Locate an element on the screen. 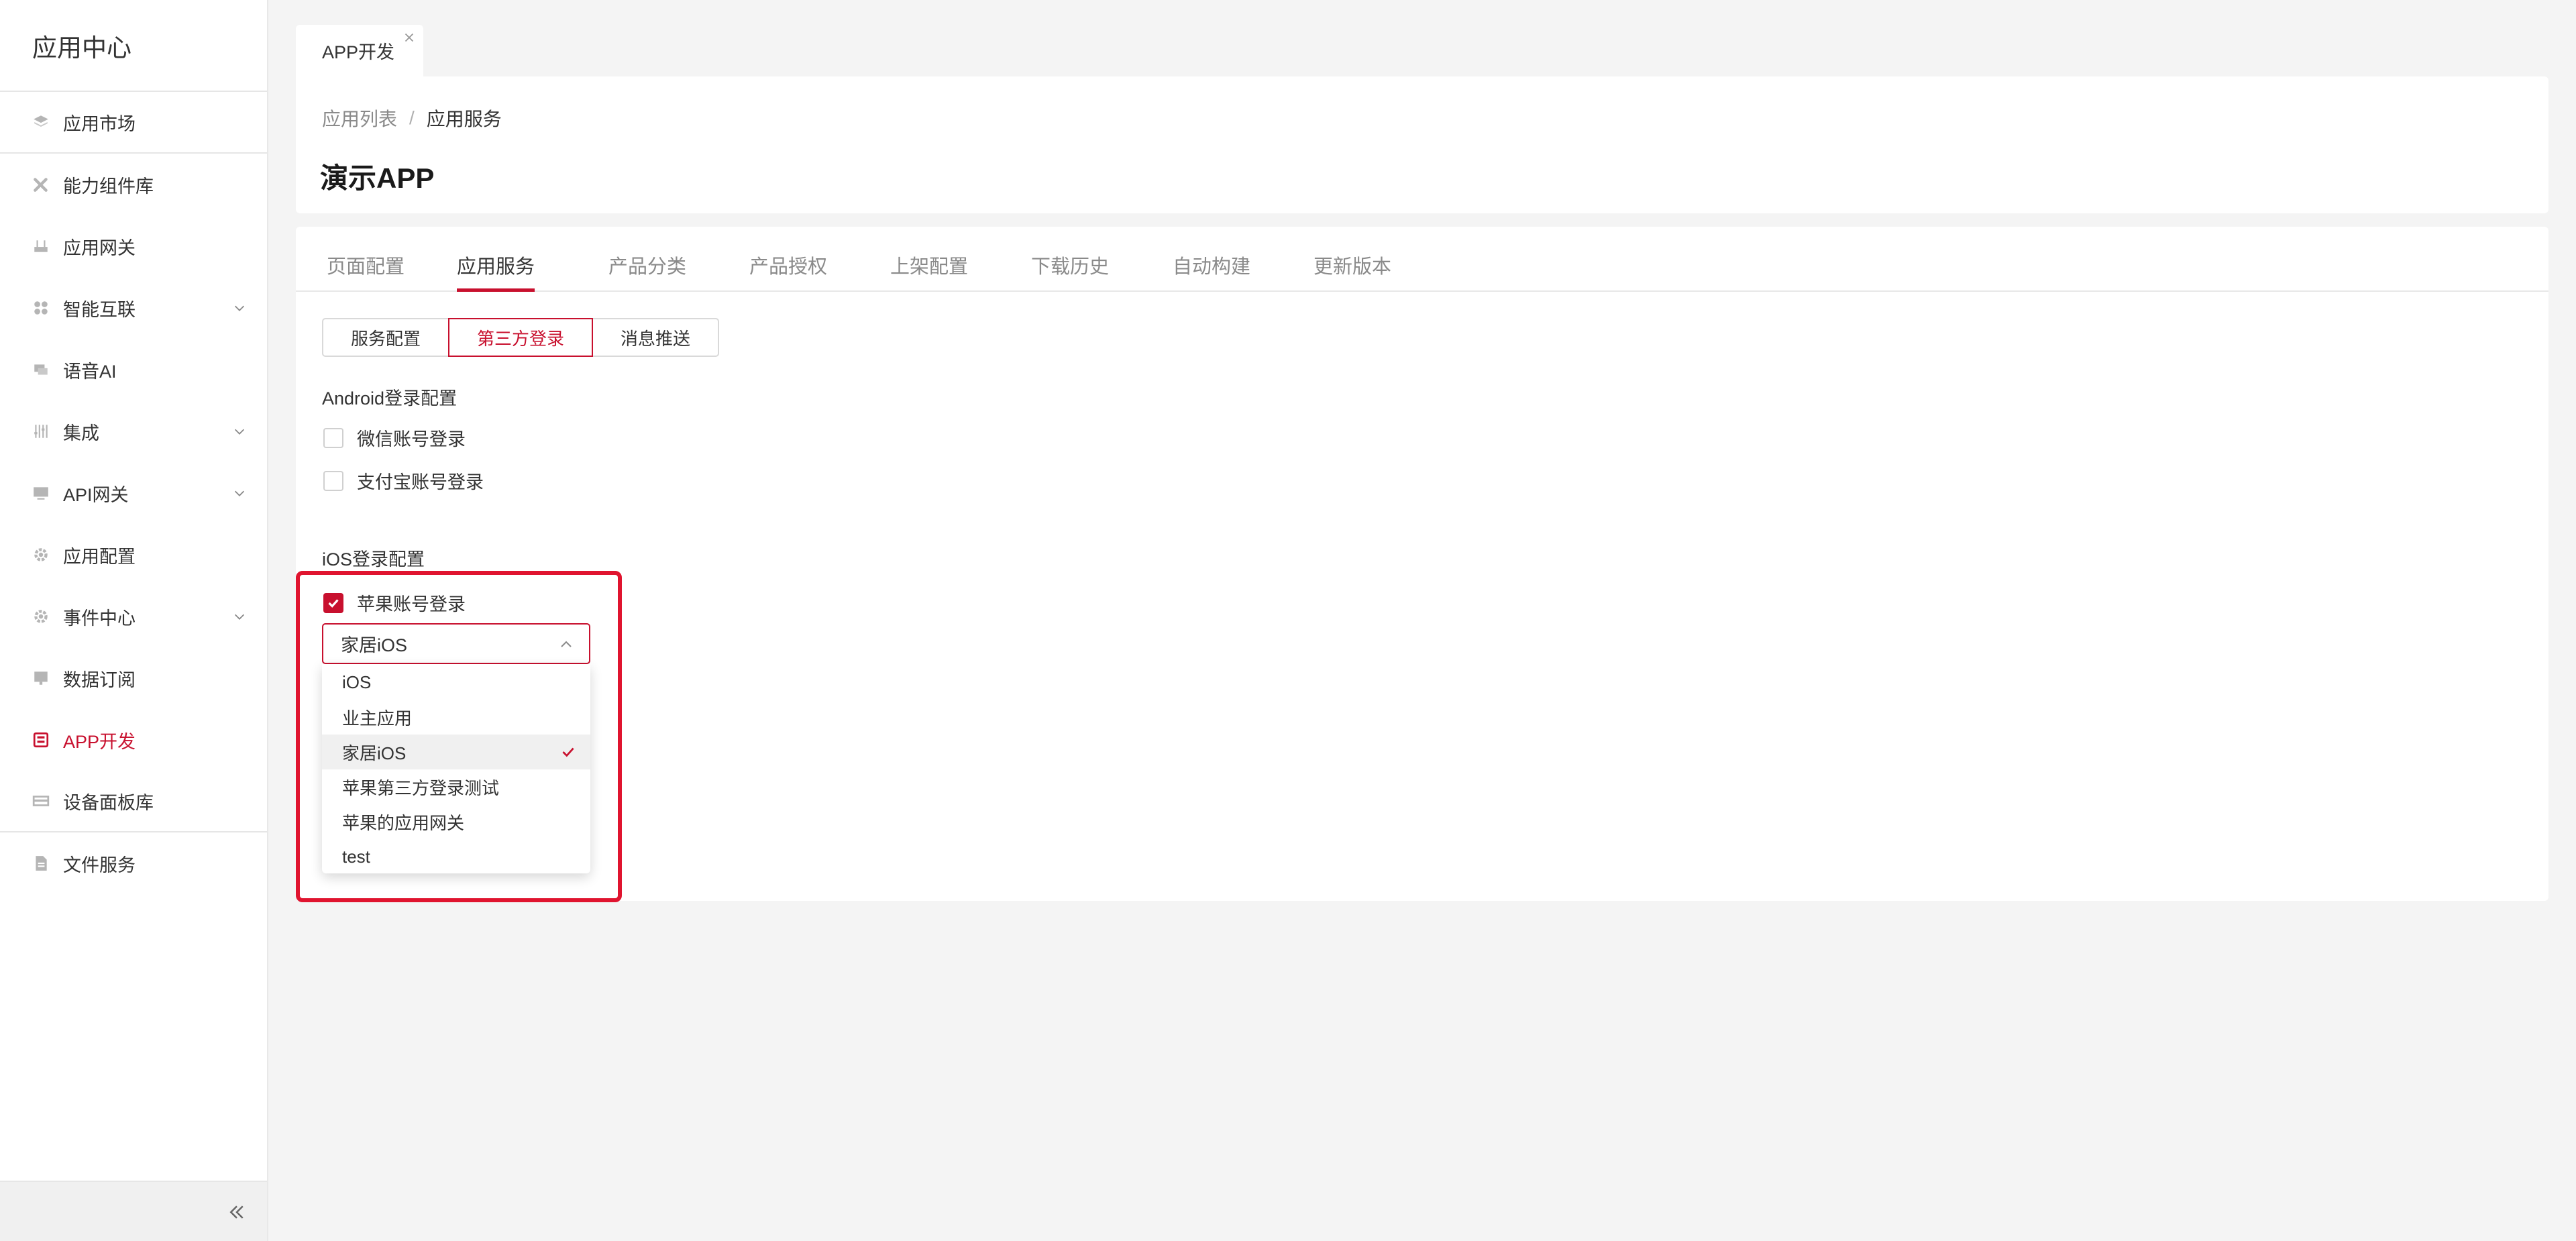 The height and width of the screenshot is (1241, 2576). checkbox-label: 微信账号登录 is located at coordinates (411, 439).